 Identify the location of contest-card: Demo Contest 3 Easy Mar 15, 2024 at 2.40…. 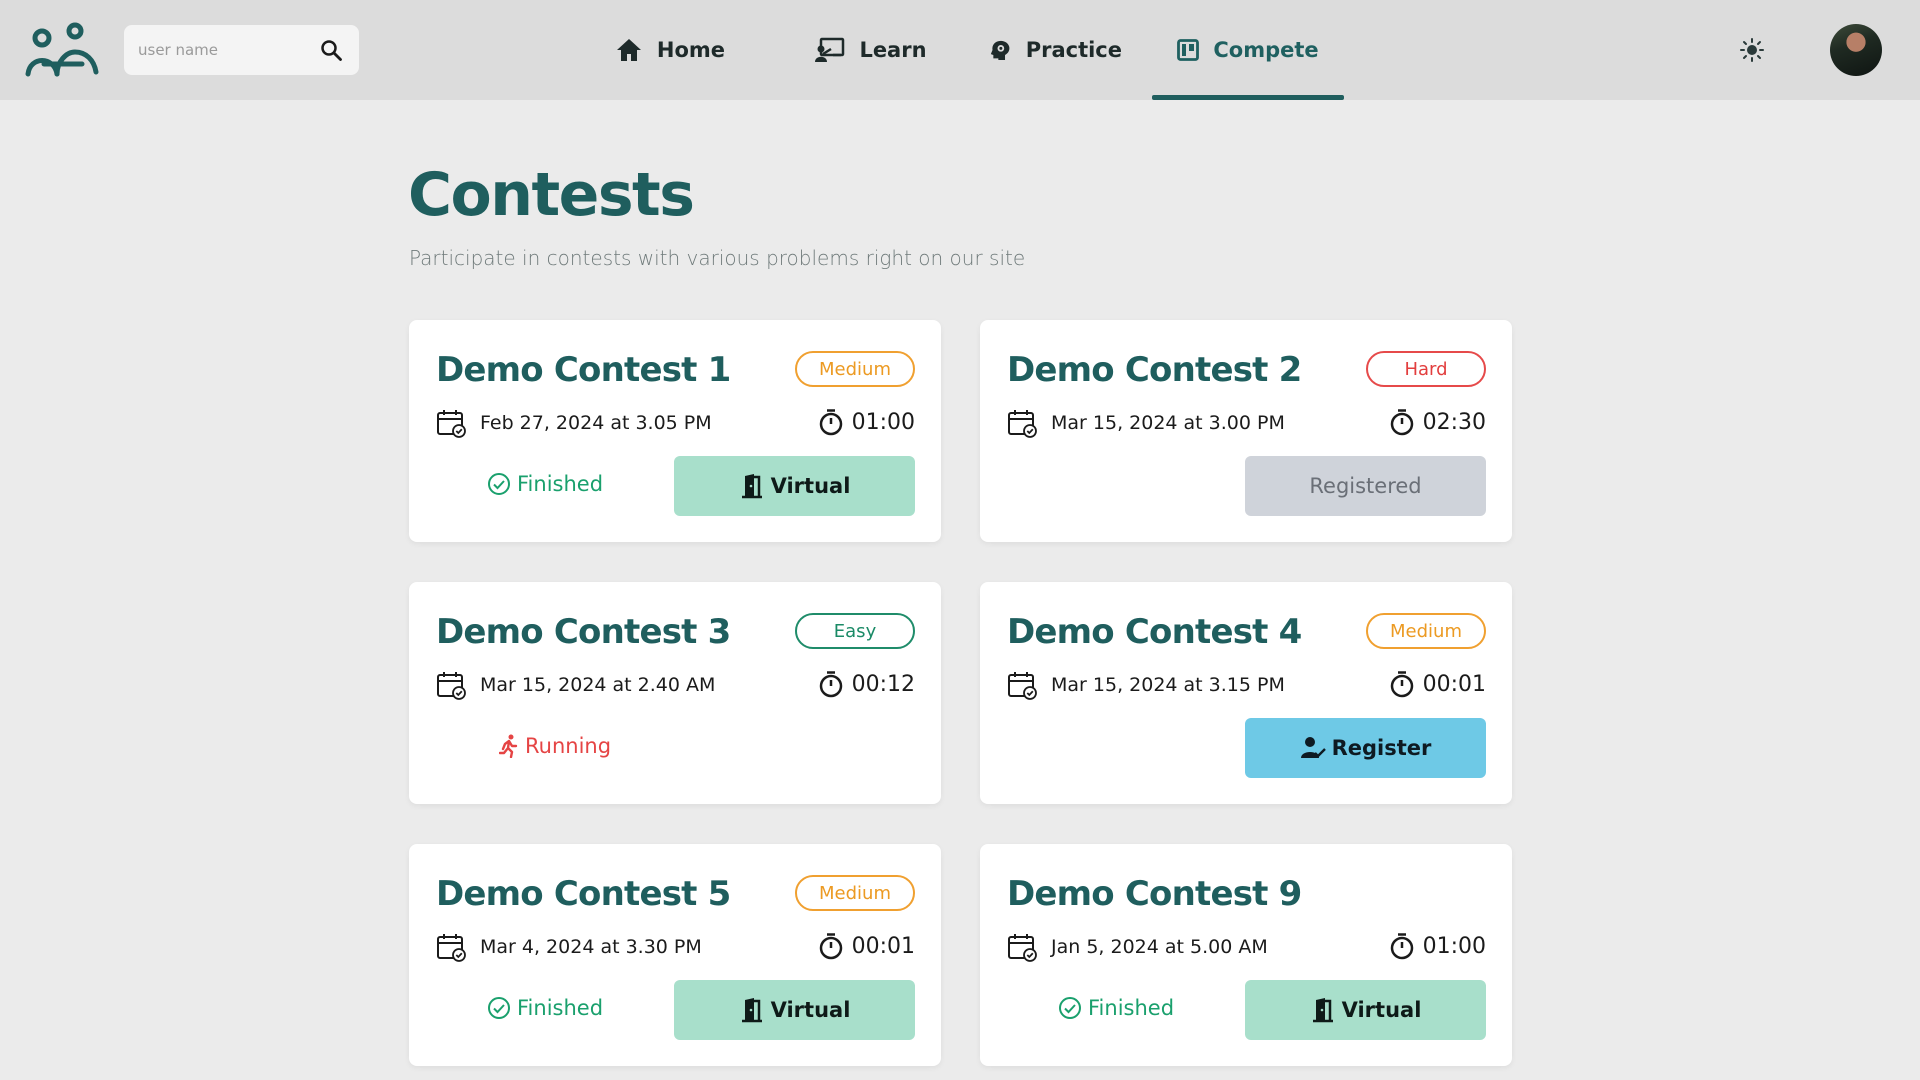
(675, 693).